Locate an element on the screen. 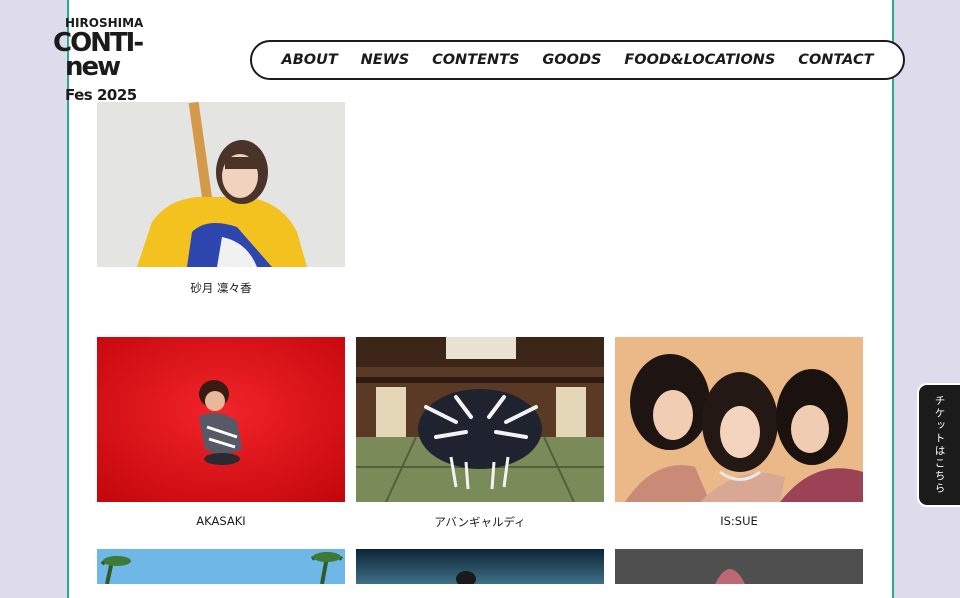 Image resolution: width=960 pixels, height=598 pixels. logo-line-3: new is located at coordinates (93, 67).